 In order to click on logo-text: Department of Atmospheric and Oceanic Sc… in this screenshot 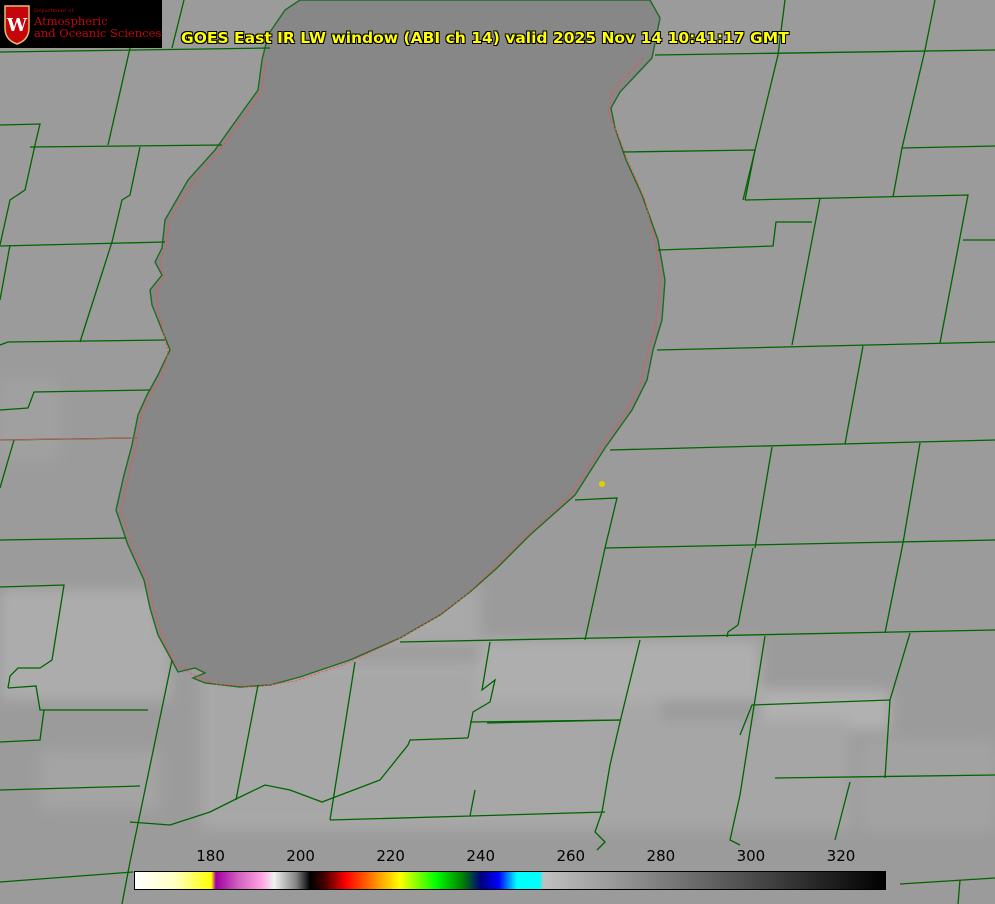, I will do `click(98, 24)`.